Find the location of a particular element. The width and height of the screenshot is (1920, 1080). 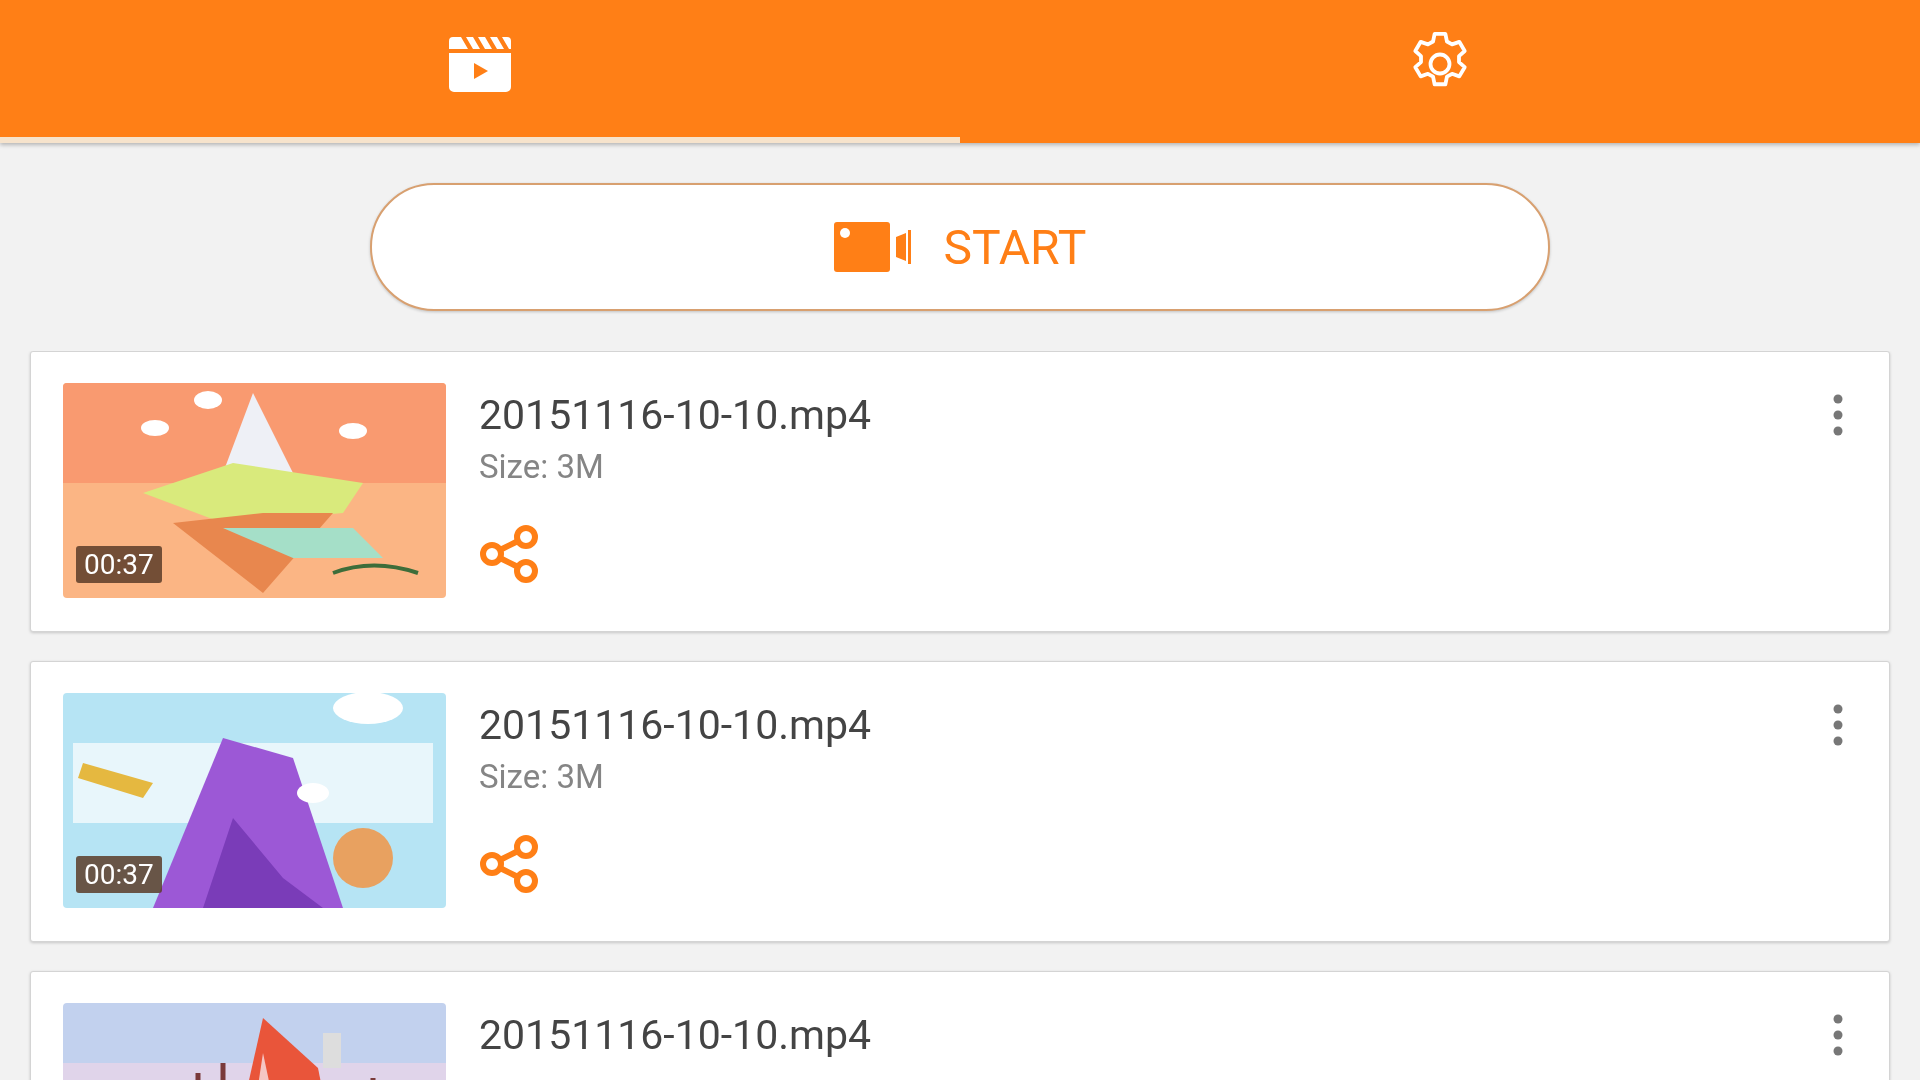

video-card: 20151116-10-10.mp4 is located at coordinates (960, 1025).